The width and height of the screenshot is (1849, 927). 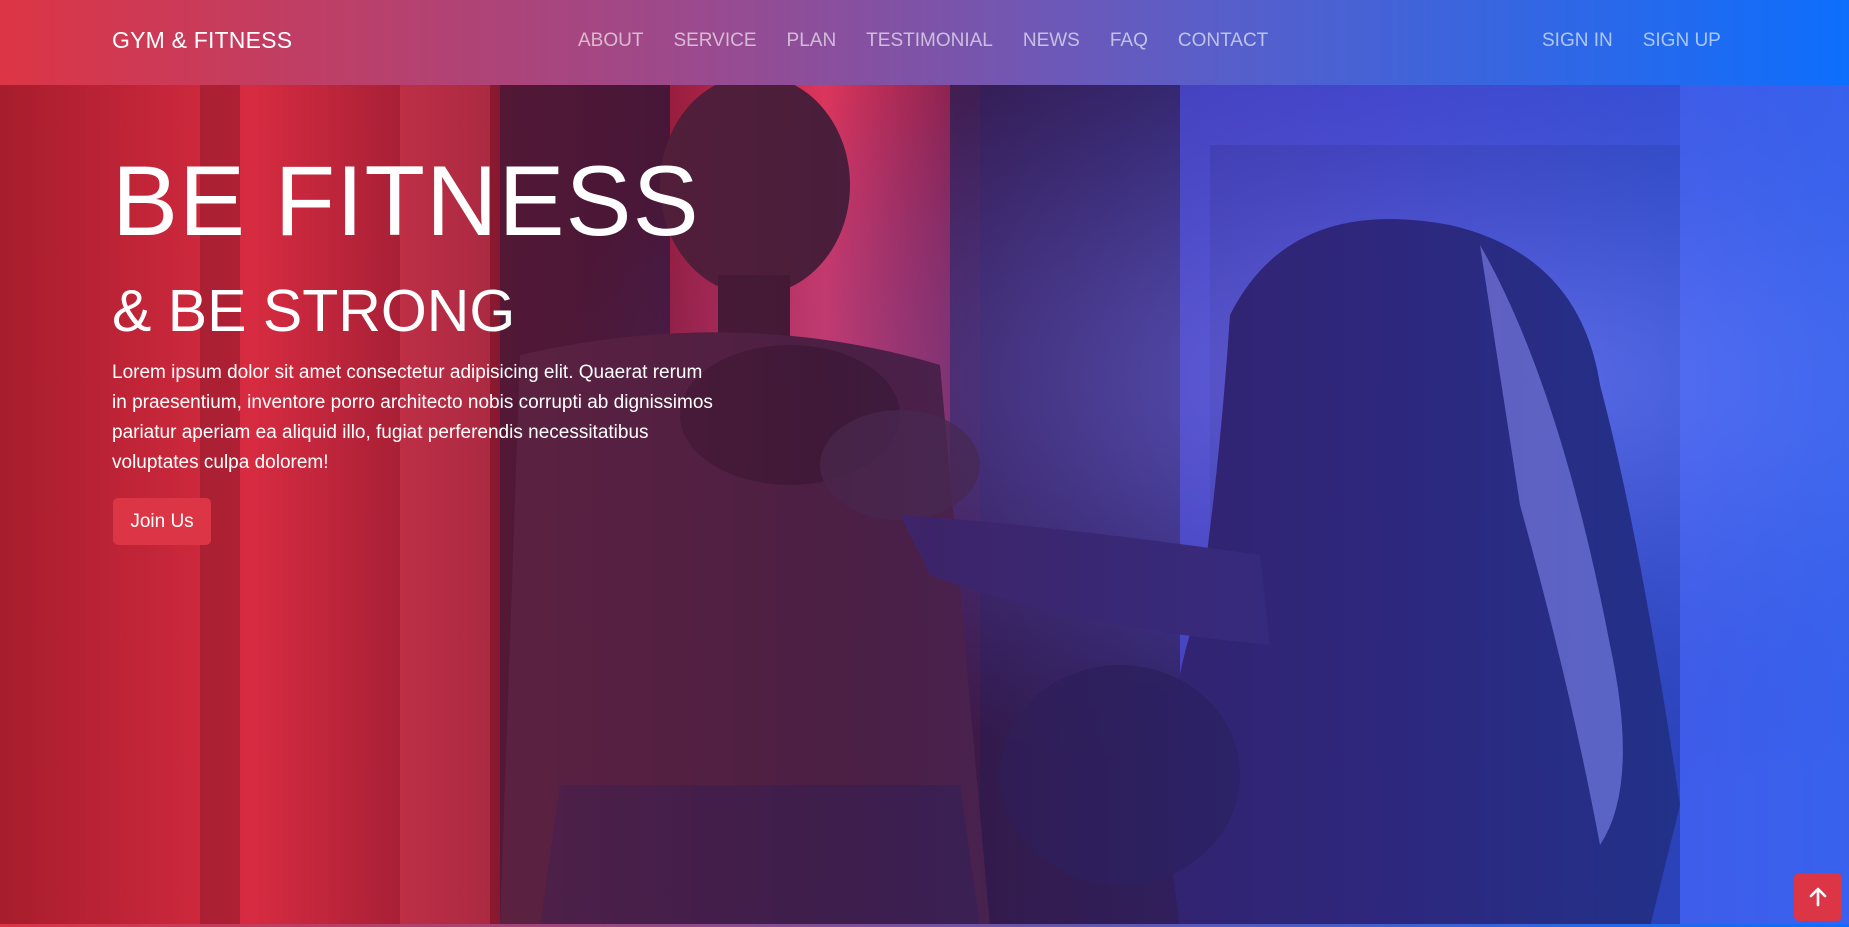 What do you see at coordinates (1051, 41) in the screenshot?
I see `nav-link-news: NEWS` at bounding box center [1051, 41].